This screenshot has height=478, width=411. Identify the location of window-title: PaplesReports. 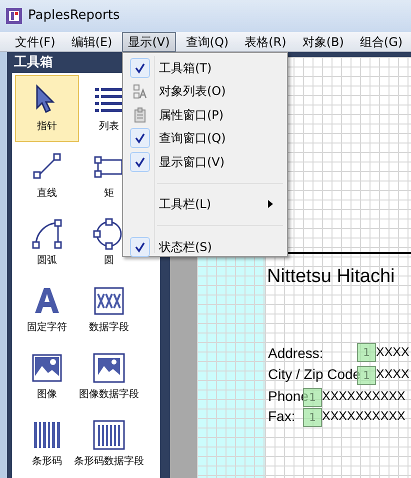
(74, 16).